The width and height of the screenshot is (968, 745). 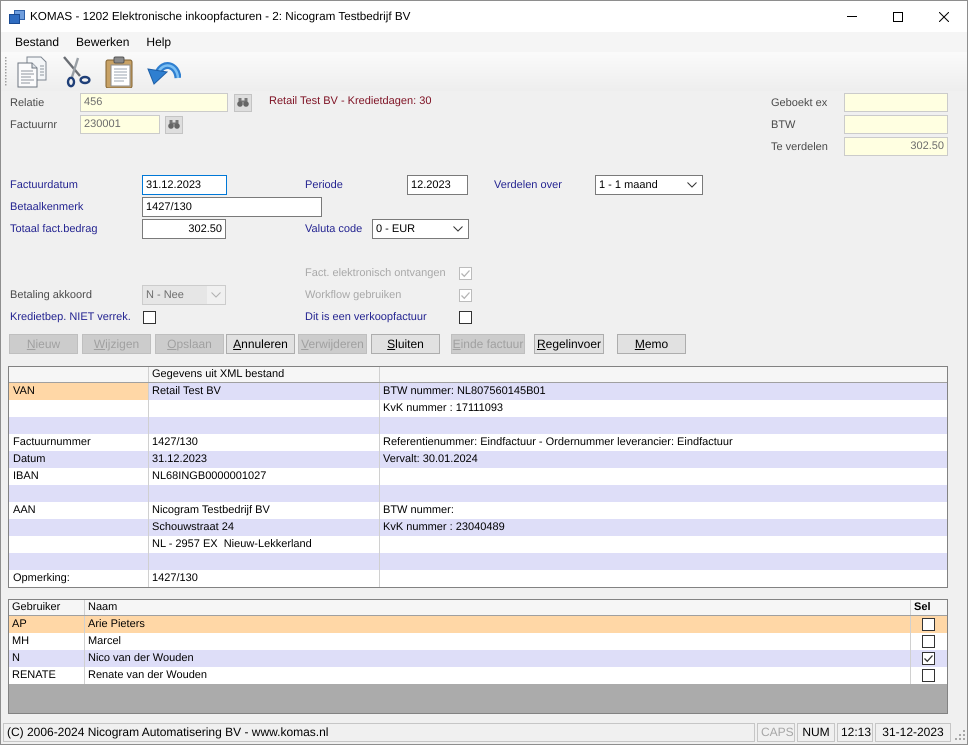 What do you see at coordinates (184, 185) in the screenshot?
I see `date-field: 31.12.2023` at bounding box center [184, 185].